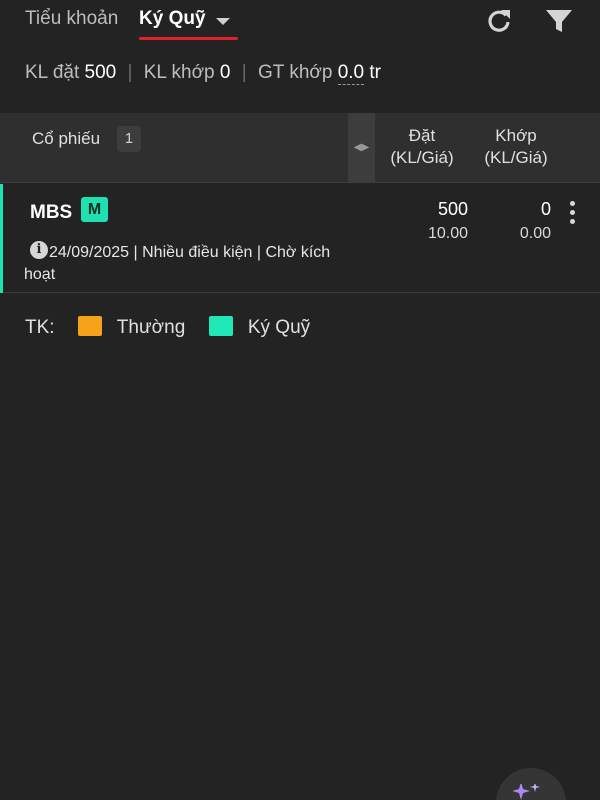  Describe the element at coordinates (422, 157) in the screenshot. I see `column-ordered-subtitle: (KL/Giá)` at that location.